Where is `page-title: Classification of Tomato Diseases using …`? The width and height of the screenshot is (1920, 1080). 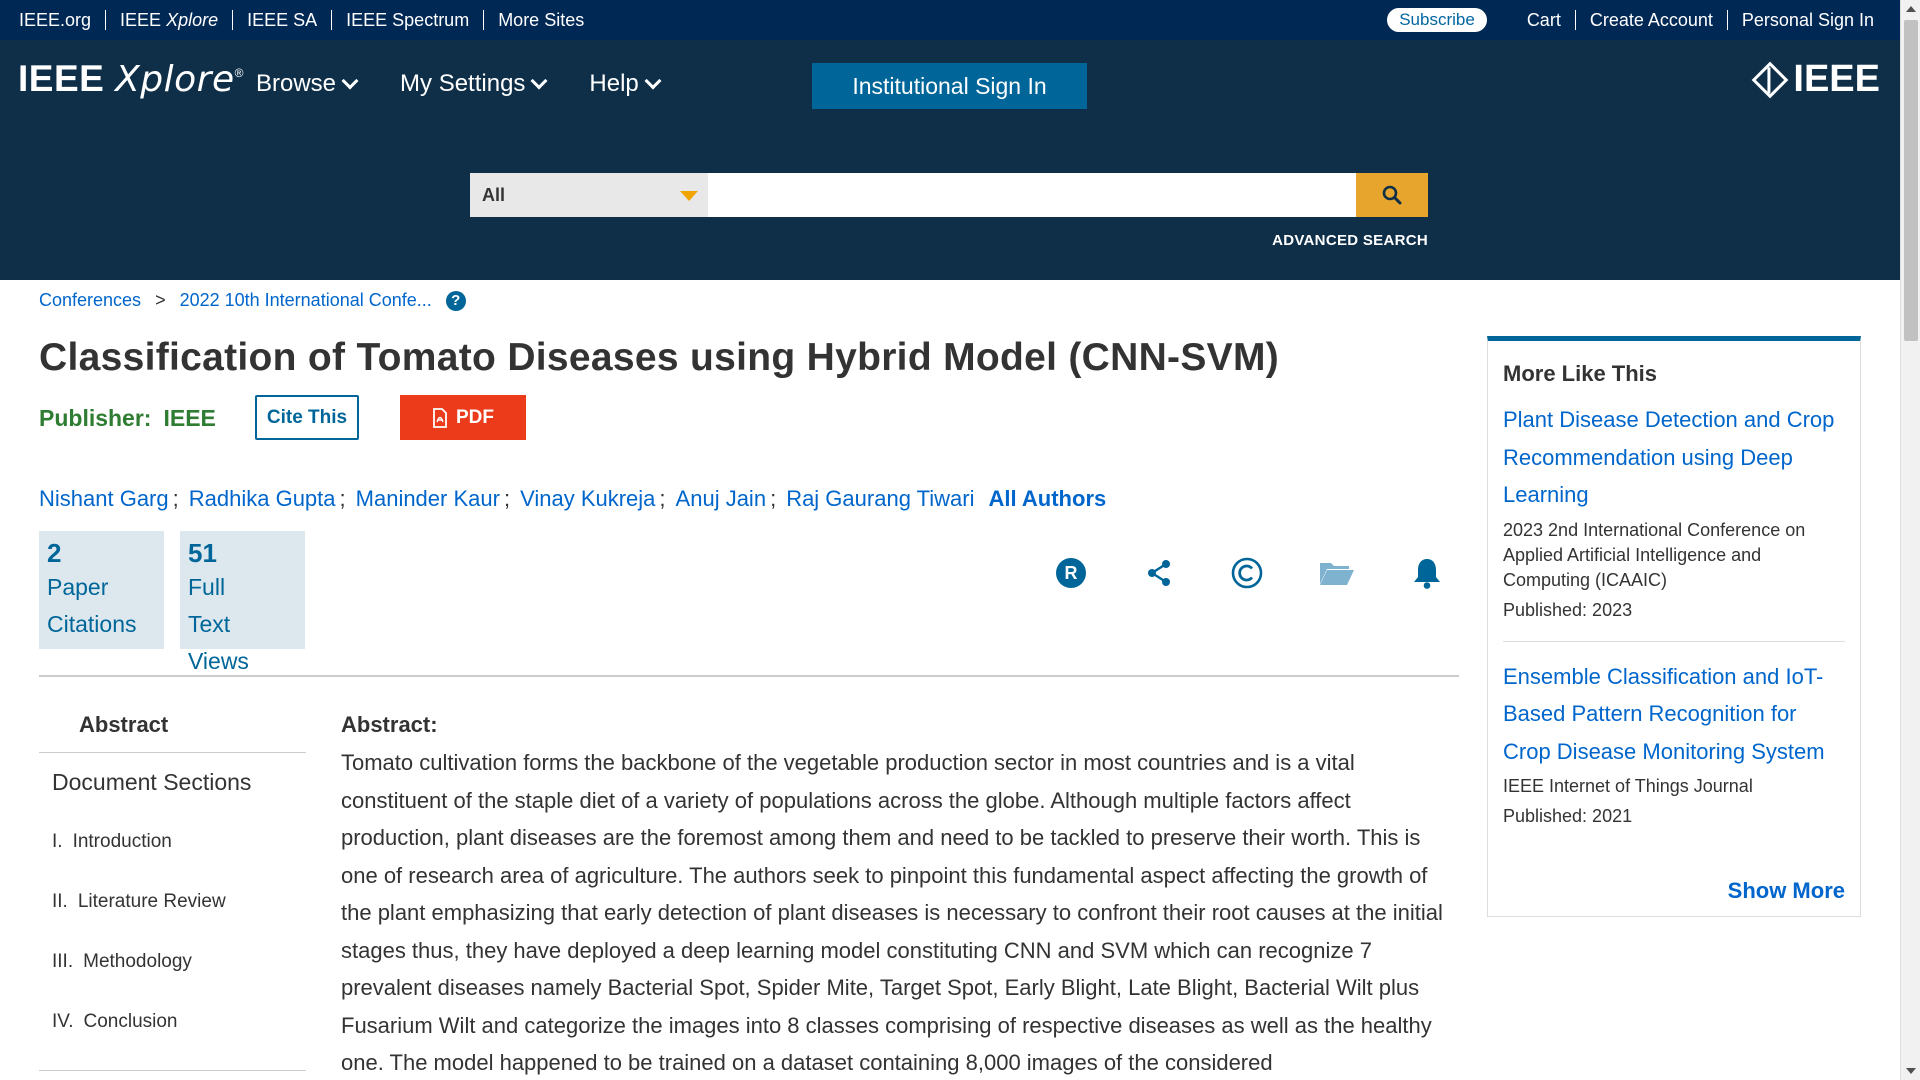 page-title: Classification of Tomato Diseases using … is located at coordinates (659, 357).